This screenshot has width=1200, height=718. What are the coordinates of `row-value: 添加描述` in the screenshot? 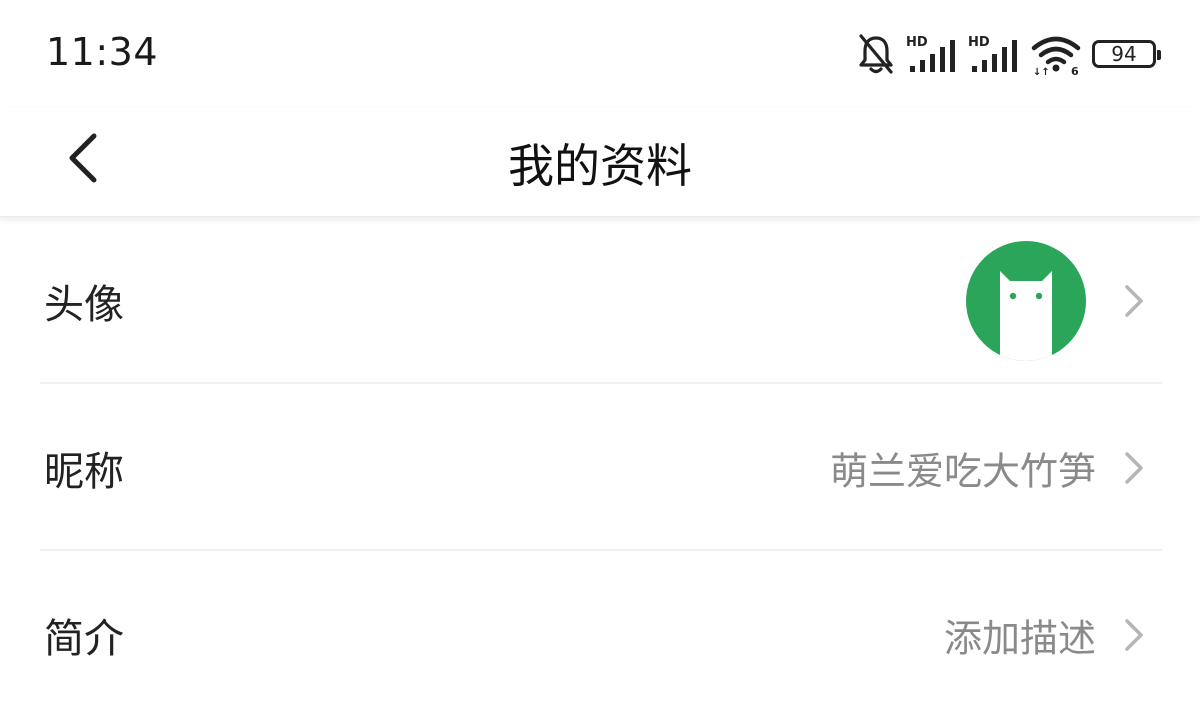 It's located at (1019, 638).